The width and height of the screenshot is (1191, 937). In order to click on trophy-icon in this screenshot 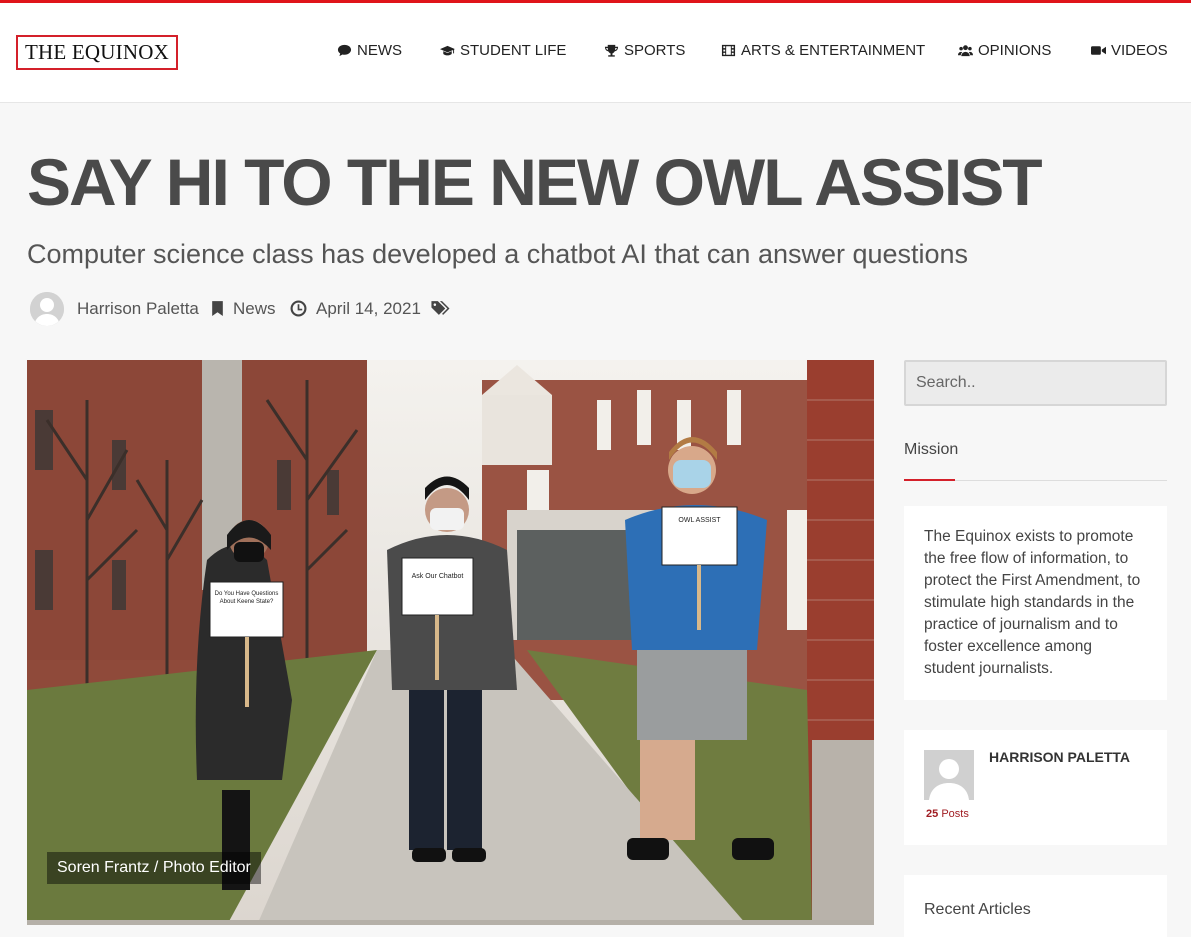, I will do `click(611, 50)`.